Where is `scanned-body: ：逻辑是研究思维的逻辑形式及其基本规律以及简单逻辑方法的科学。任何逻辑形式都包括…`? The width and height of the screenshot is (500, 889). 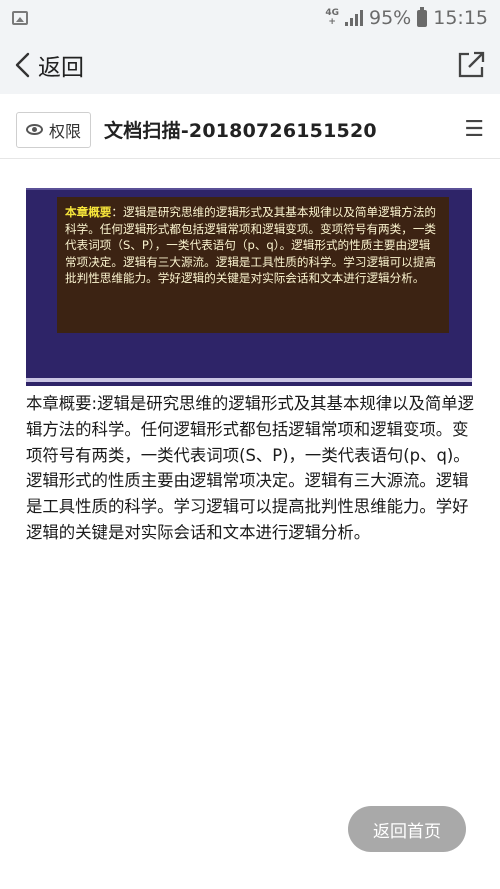 scanned-body: ：逻辑是研究思维的逻辑形式及其基本规律以及简单逻辑方法的科学。任何逻辑形式都包括… is located at coordinates (251, 245).